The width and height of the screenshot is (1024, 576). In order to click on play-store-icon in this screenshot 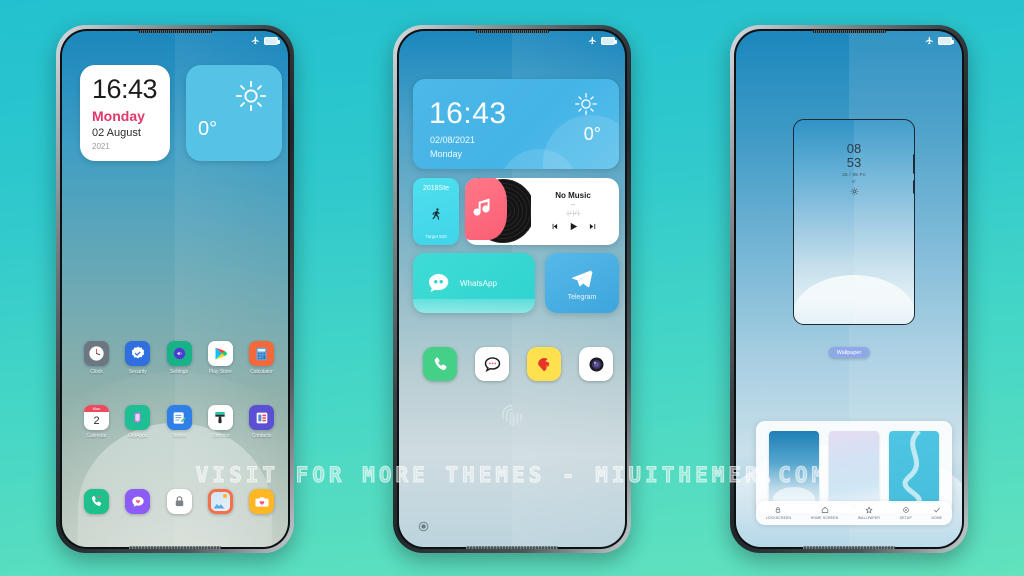, I will do `click(220, 353)`.